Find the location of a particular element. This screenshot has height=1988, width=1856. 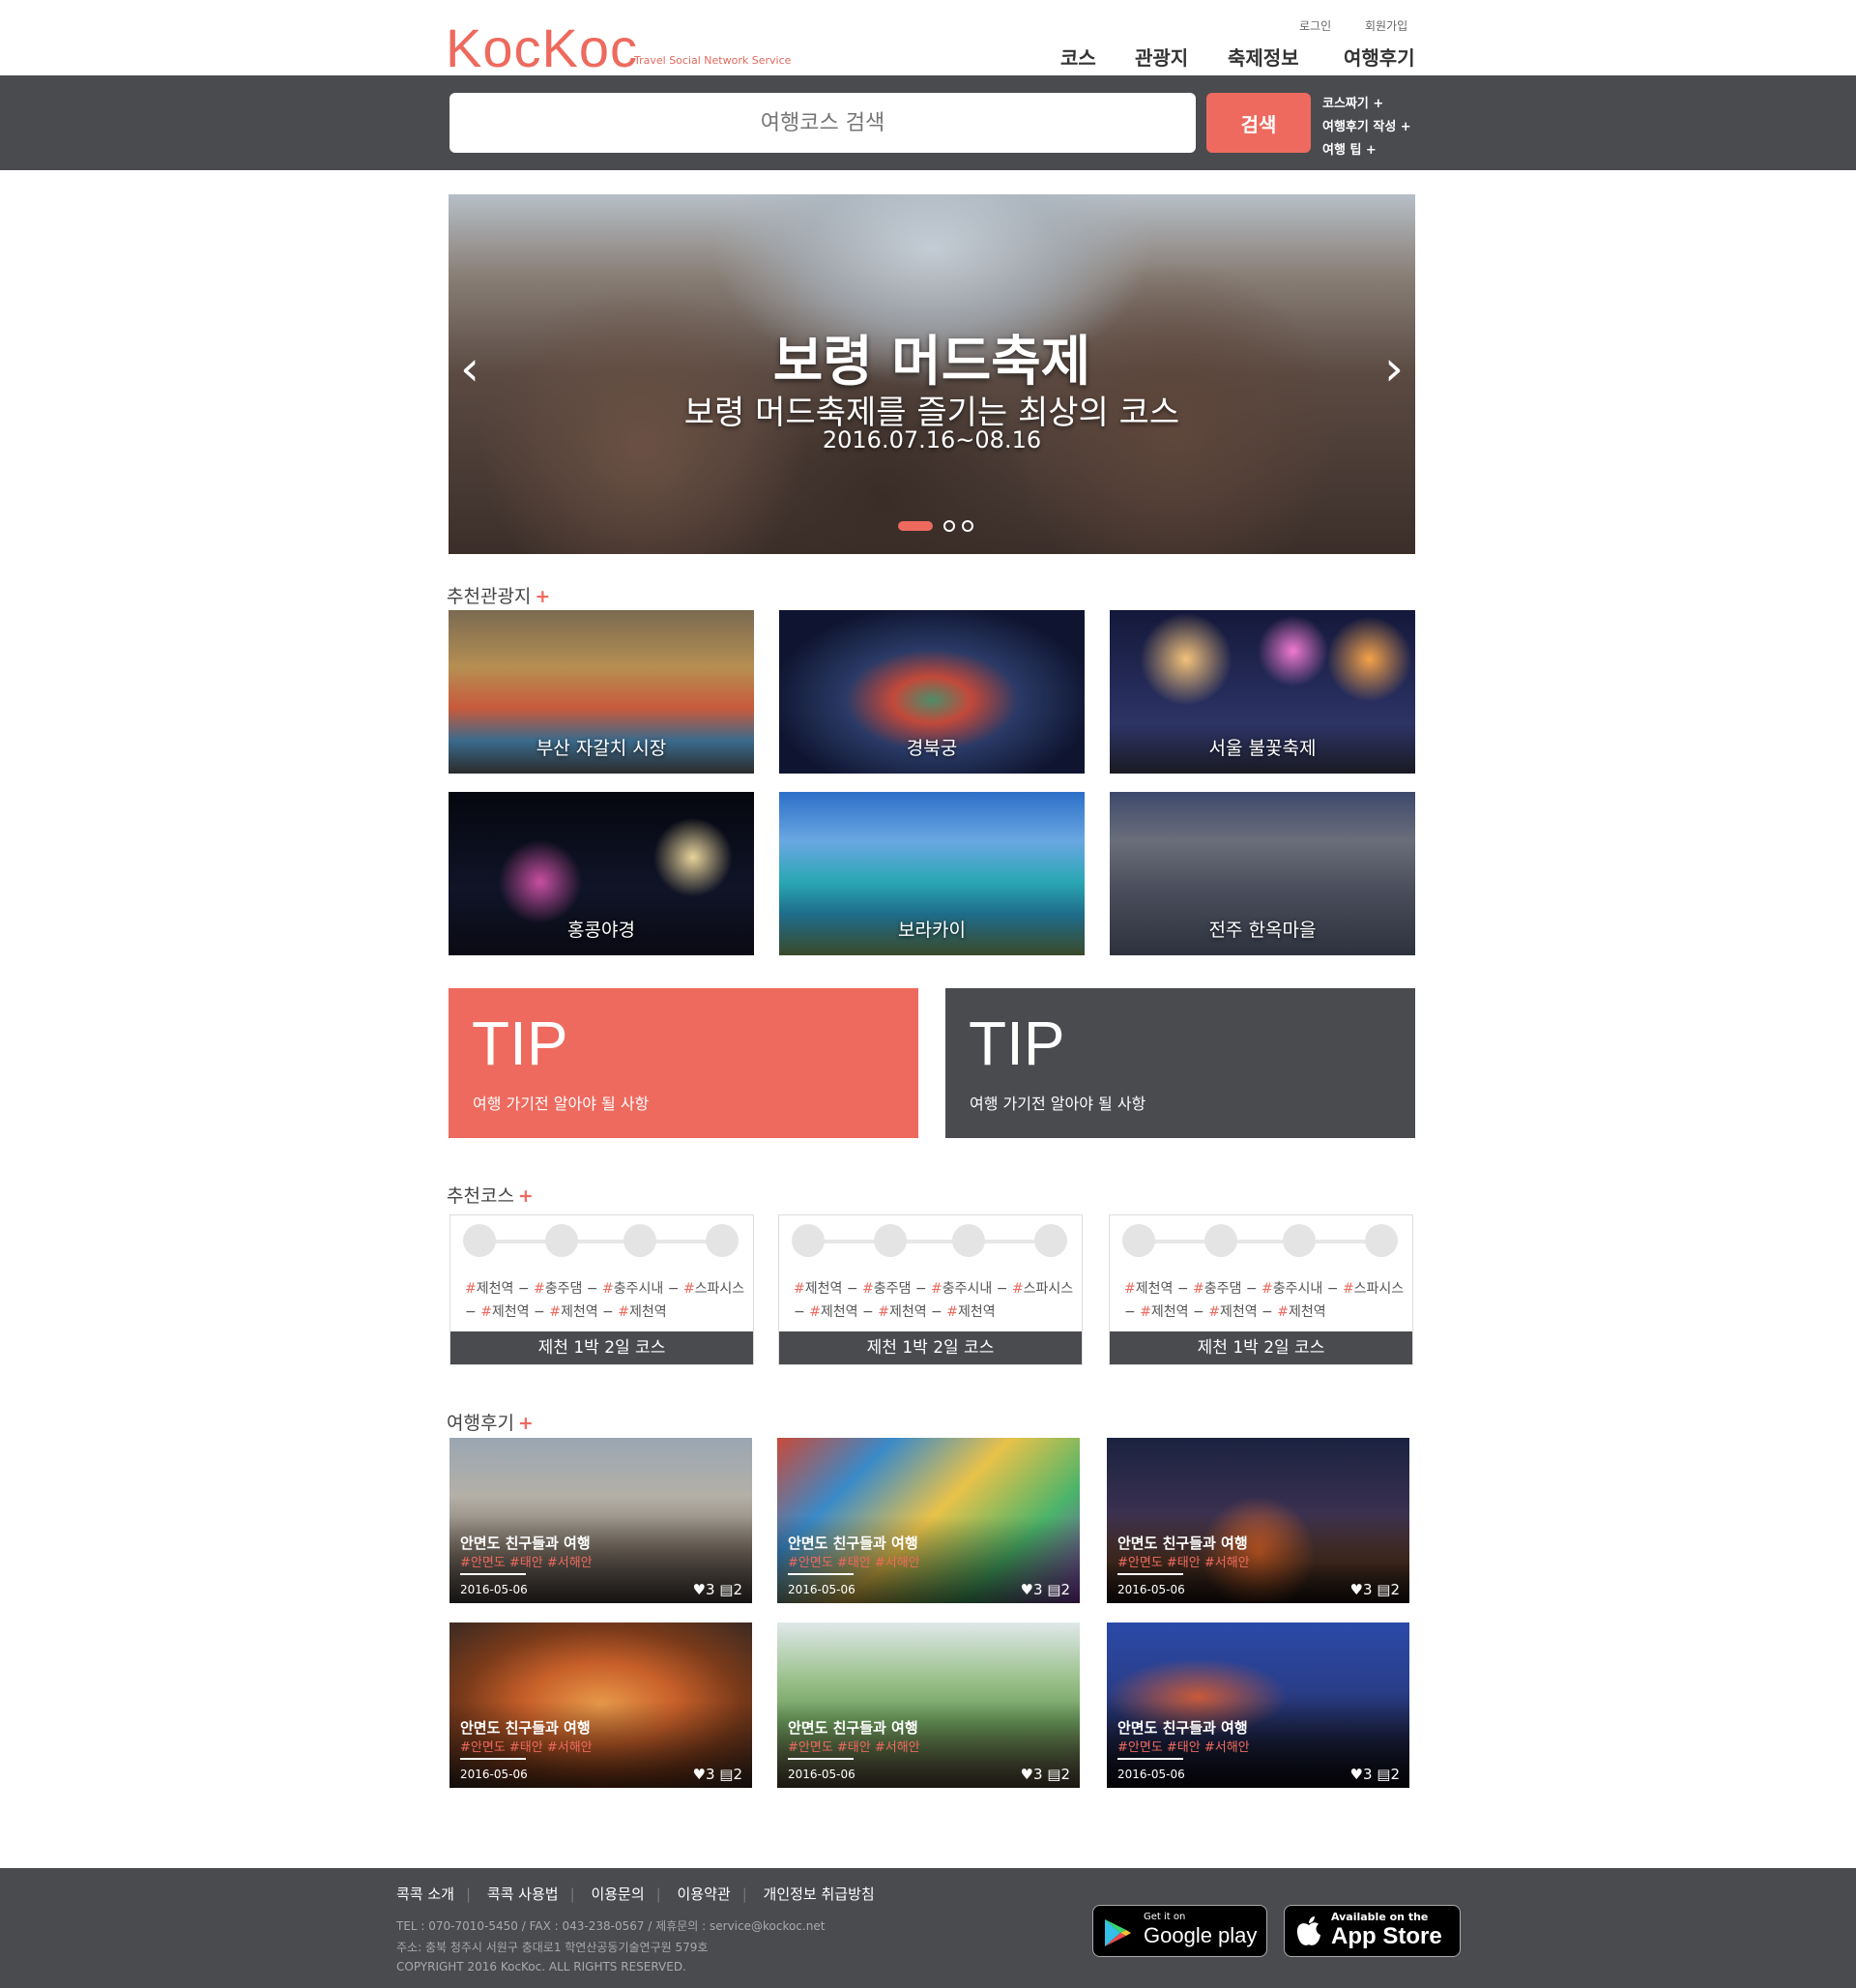

quick-link-review: 여행후기 작성 + is located at coordinates (1367, 125).